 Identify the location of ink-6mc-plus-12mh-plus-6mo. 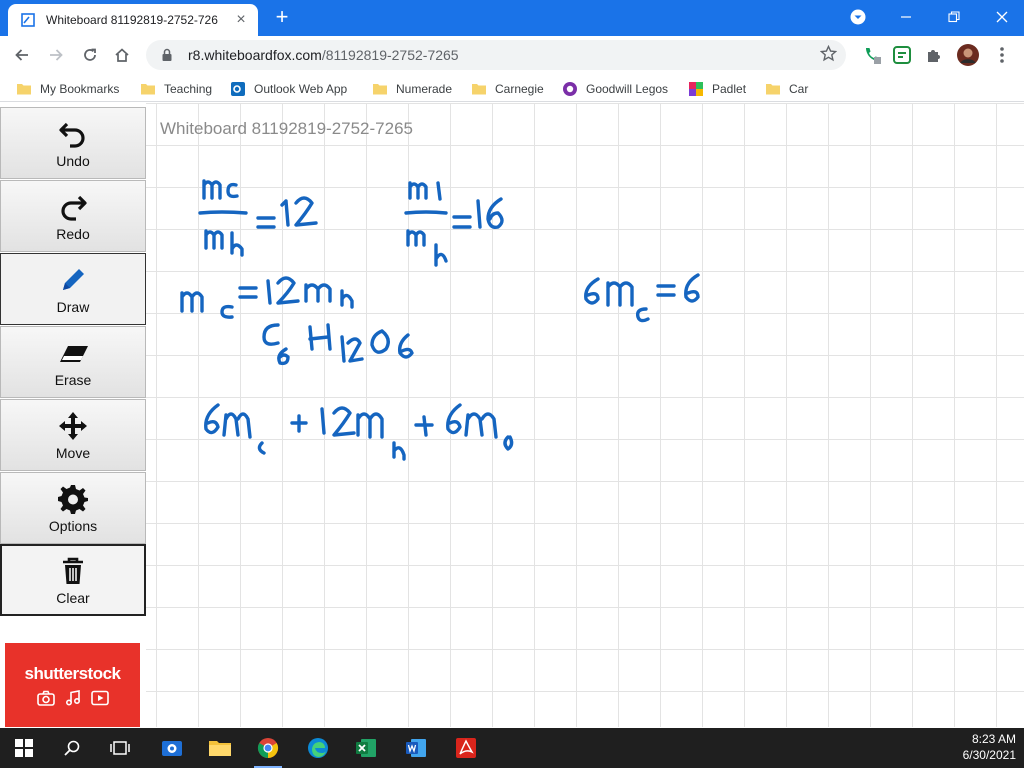
(359, 432).